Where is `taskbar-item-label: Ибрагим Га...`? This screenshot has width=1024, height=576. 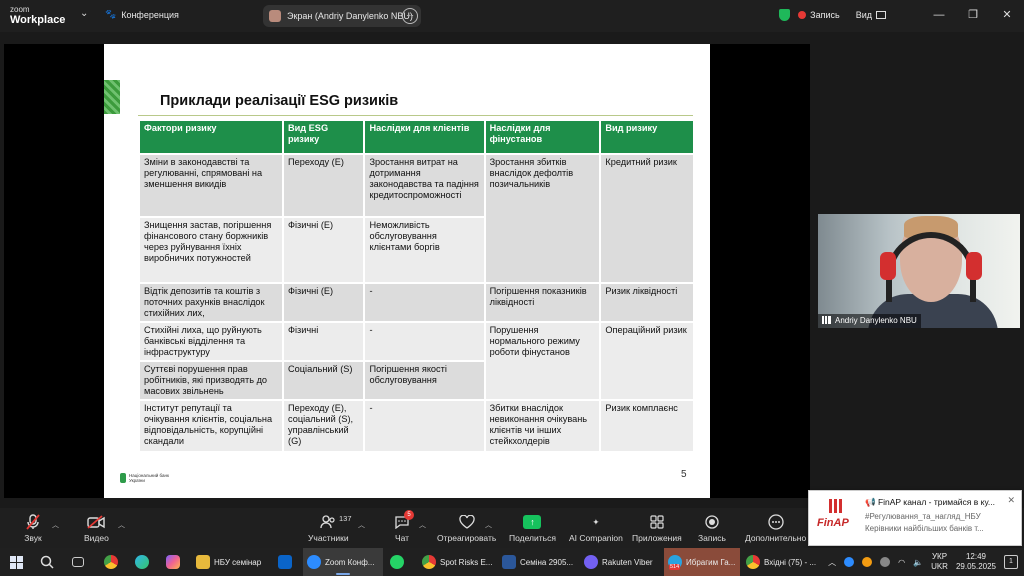
taskbar-item-label: Ибрагим Га... is located at coordinates (711, 562).